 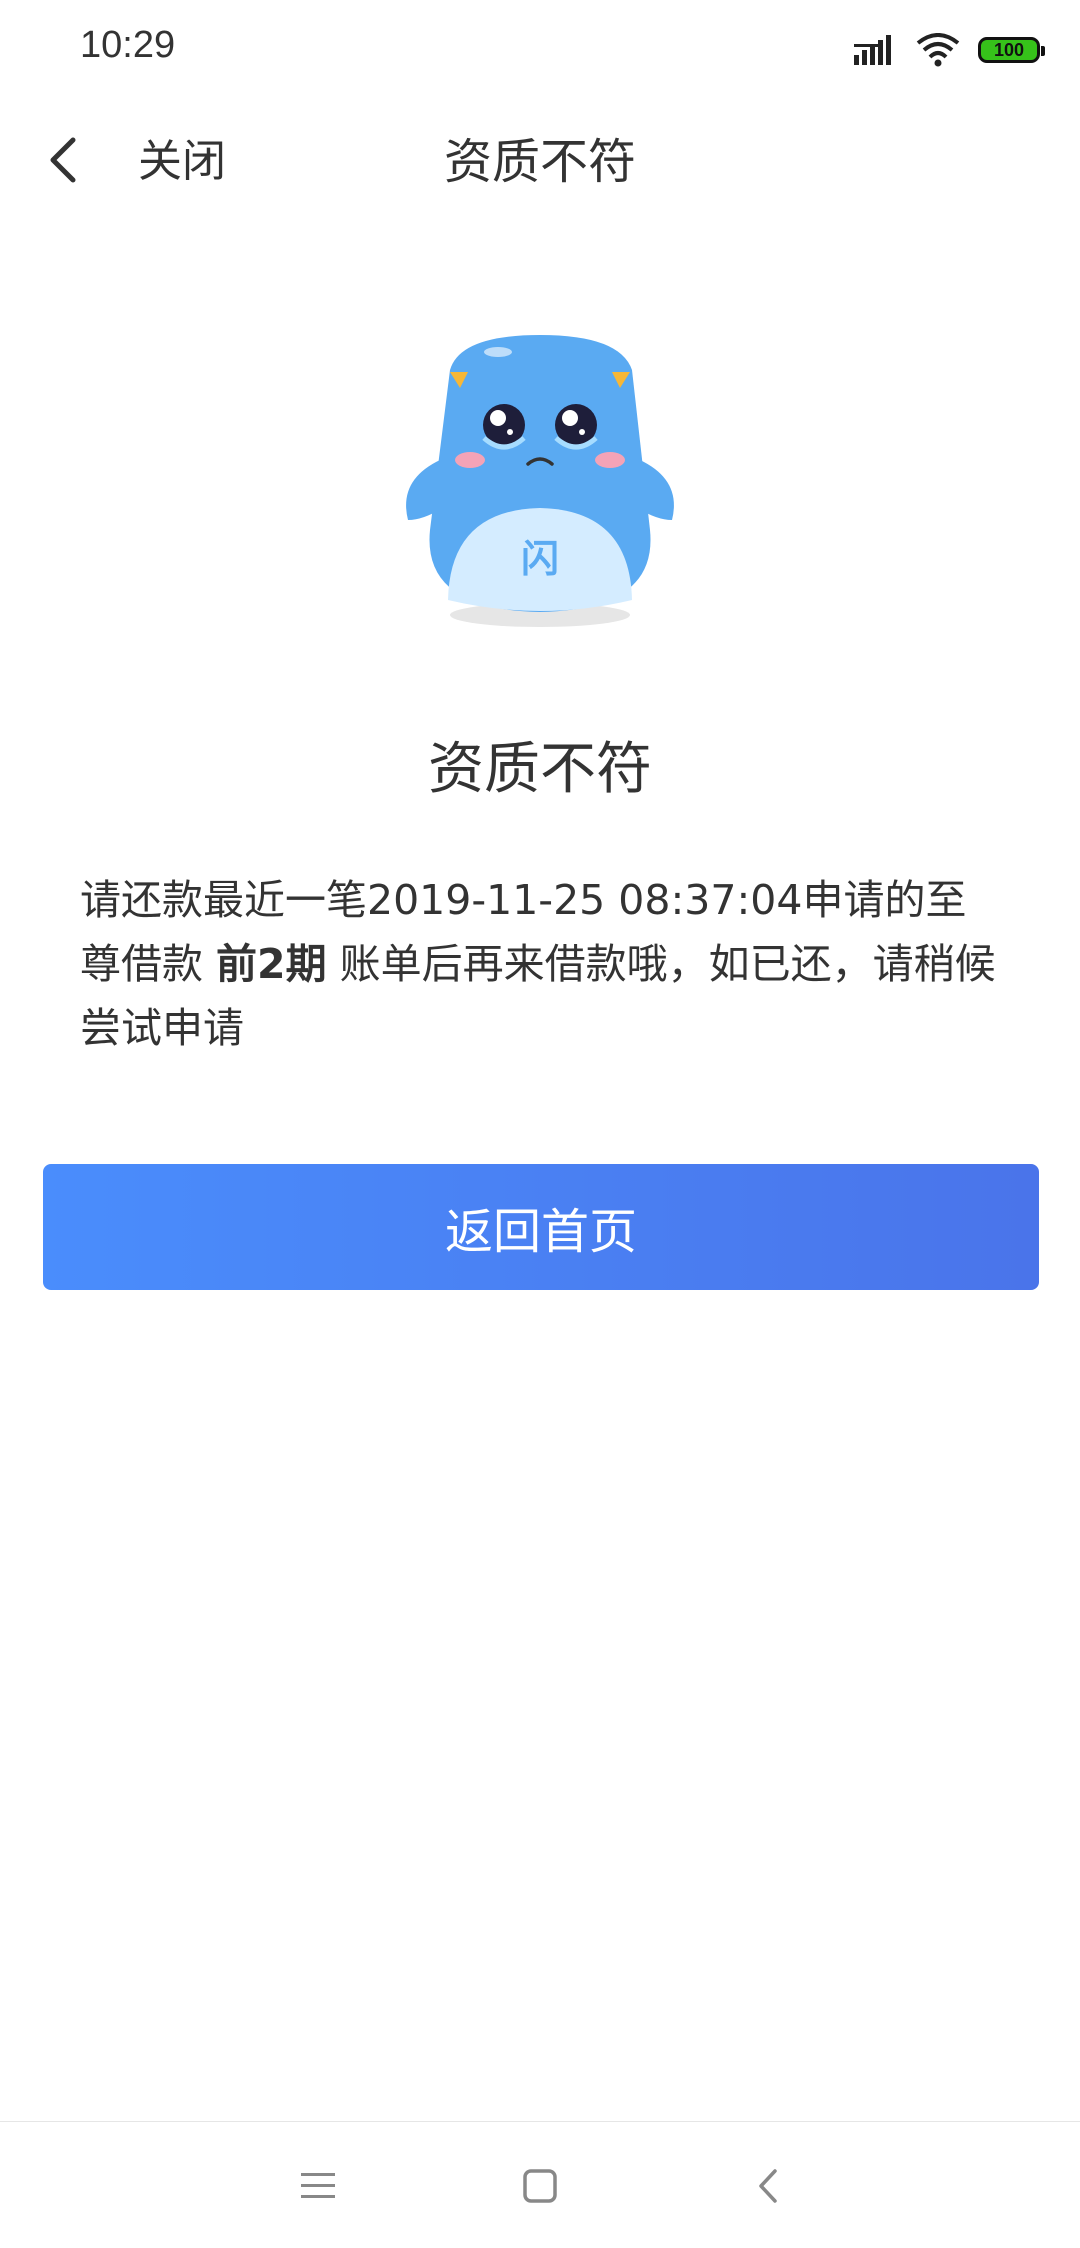 What do you see at coordinates (540, 481) in the screenshot?
I see `sad-mascot-illustration: 闪` at bounding box center [540, 481].